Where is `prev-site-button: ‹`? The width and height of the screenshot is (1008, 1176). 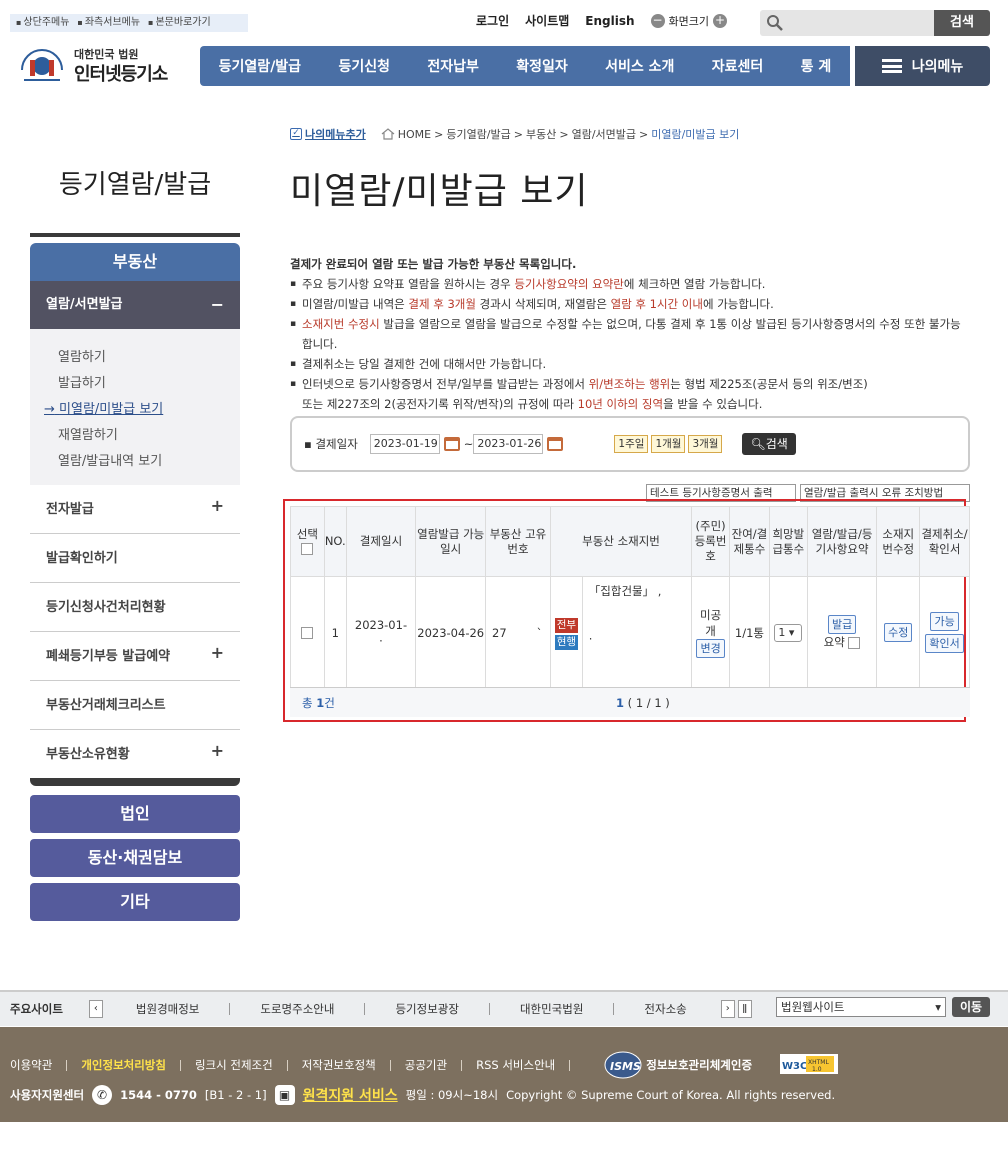
prev-site-button: ‹ is located at coordinates (95, 1009).